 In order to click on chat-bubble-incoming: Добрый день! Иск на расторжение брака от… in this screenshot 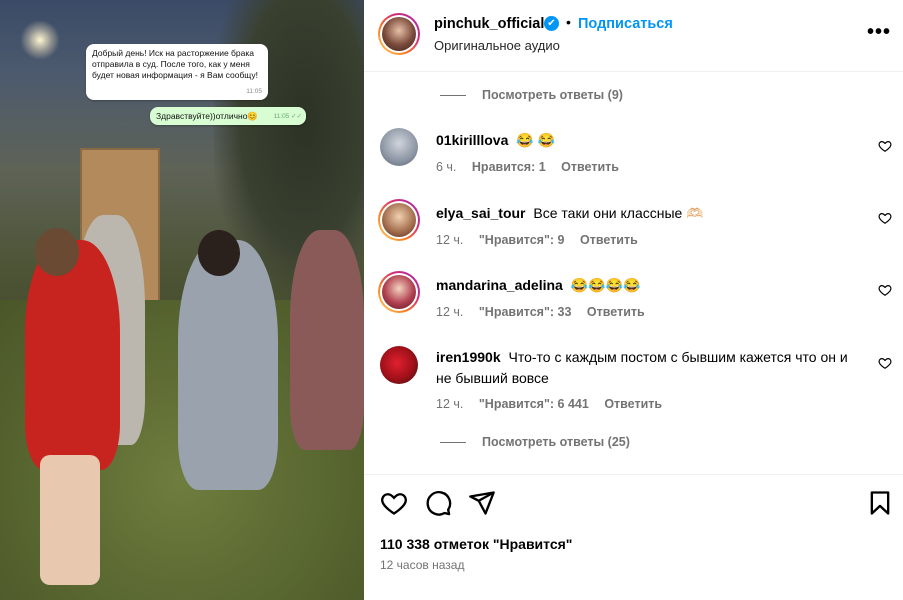, I will do `click(177, 72)`.